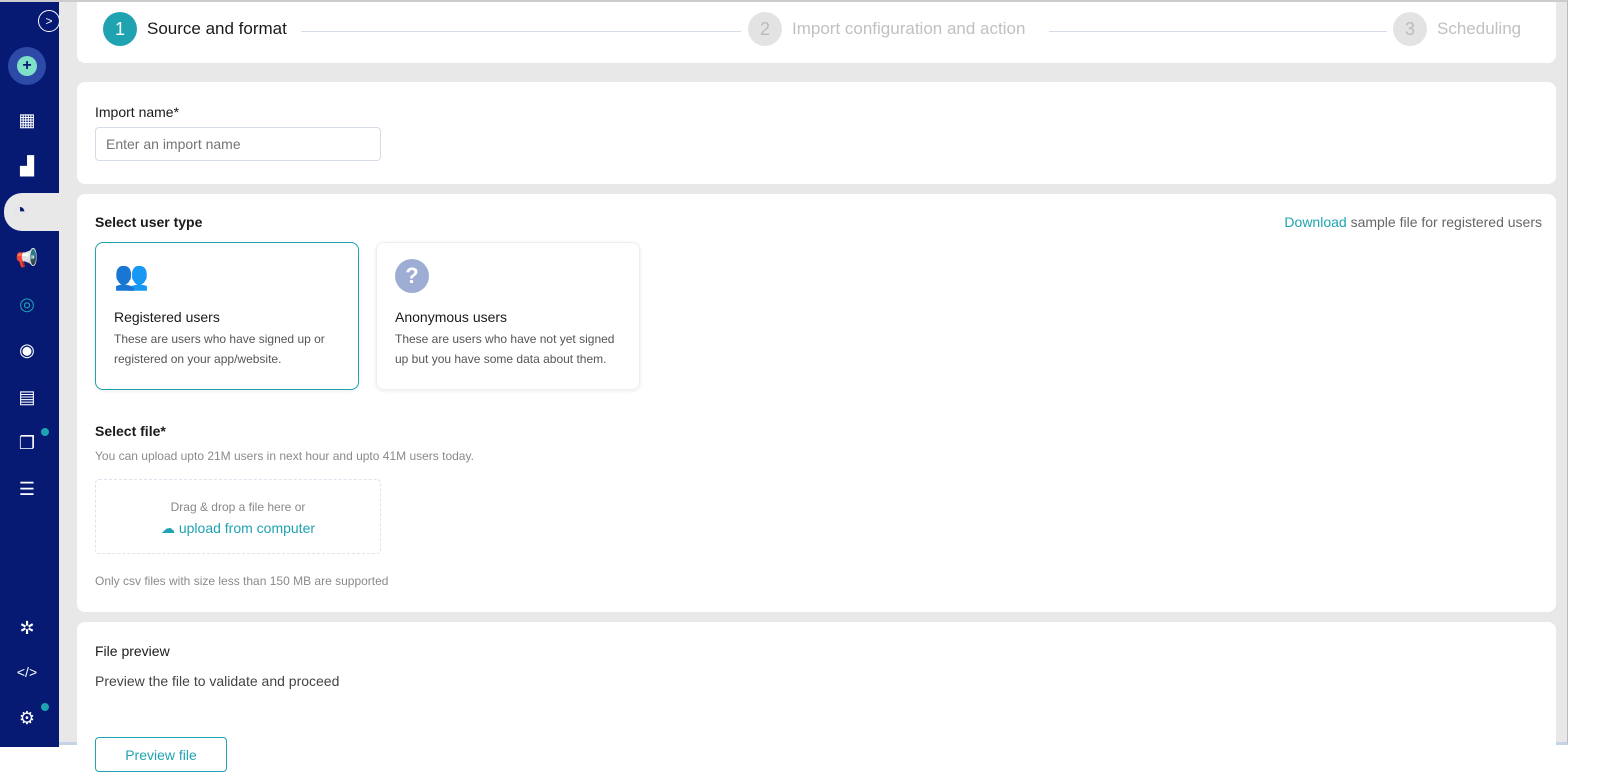 This screenshot has height=772, width=1602. What do you see at coordinates (816, 133) in the screenshot?
I see `import-name-section: Import name*` at bounding box center [816, 133].